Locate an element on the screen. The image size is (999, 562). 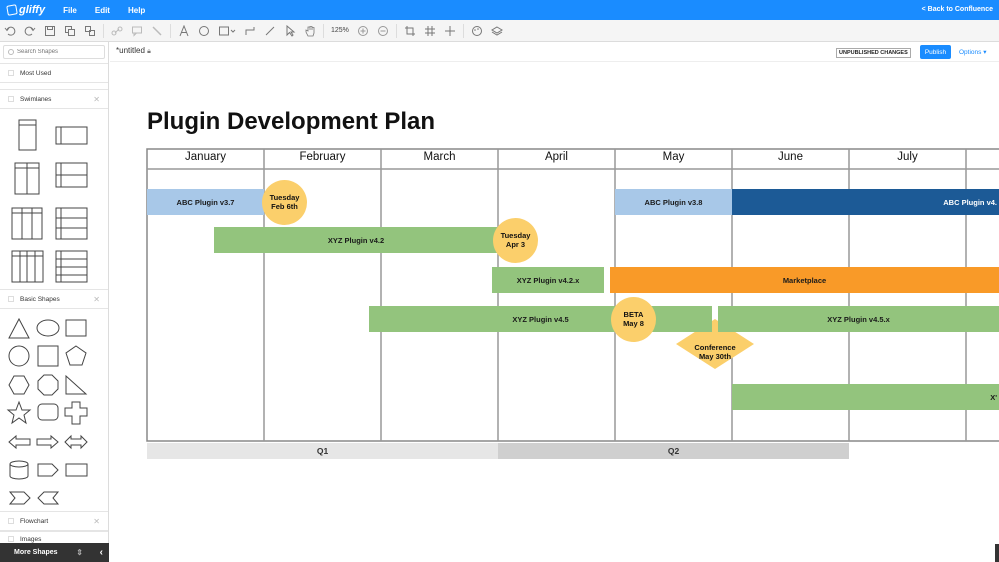
milestone-feb-6: Tuesday Feb 6th is located at coordinates (284, 202).